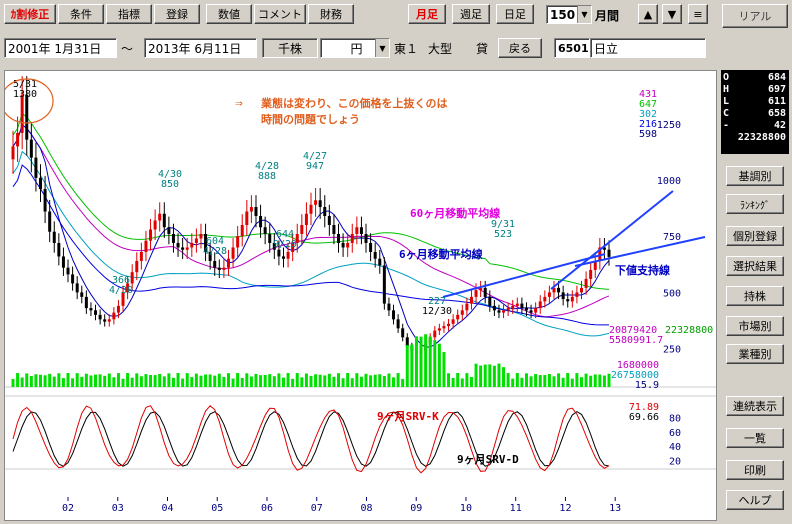 This screenshot has height=524, width=792. What do you see at coordinates (755, 406) in the screenshot?
I see `side-continuous-button: 連続表示` at bounding box center [755, 406].